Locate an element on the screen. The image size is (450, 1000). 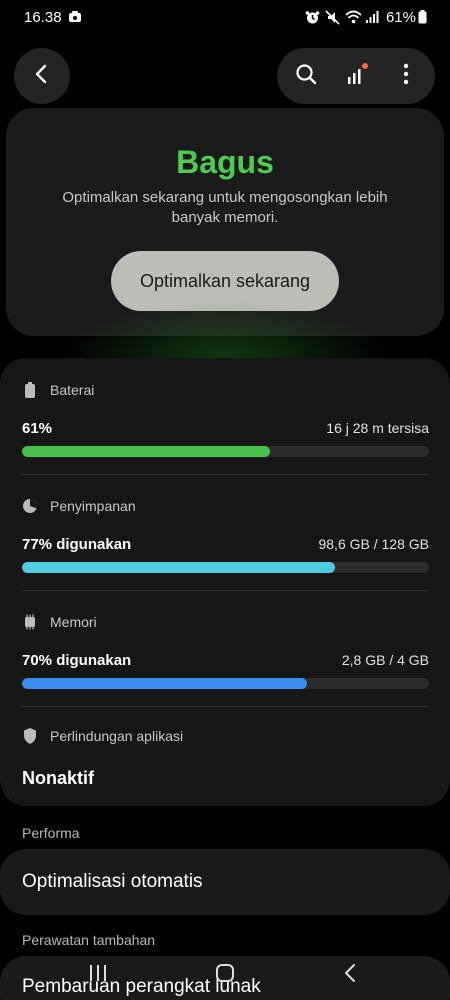
auto-optimization-label: Optimalisasi otomatis is located at coordinates (112, 881).